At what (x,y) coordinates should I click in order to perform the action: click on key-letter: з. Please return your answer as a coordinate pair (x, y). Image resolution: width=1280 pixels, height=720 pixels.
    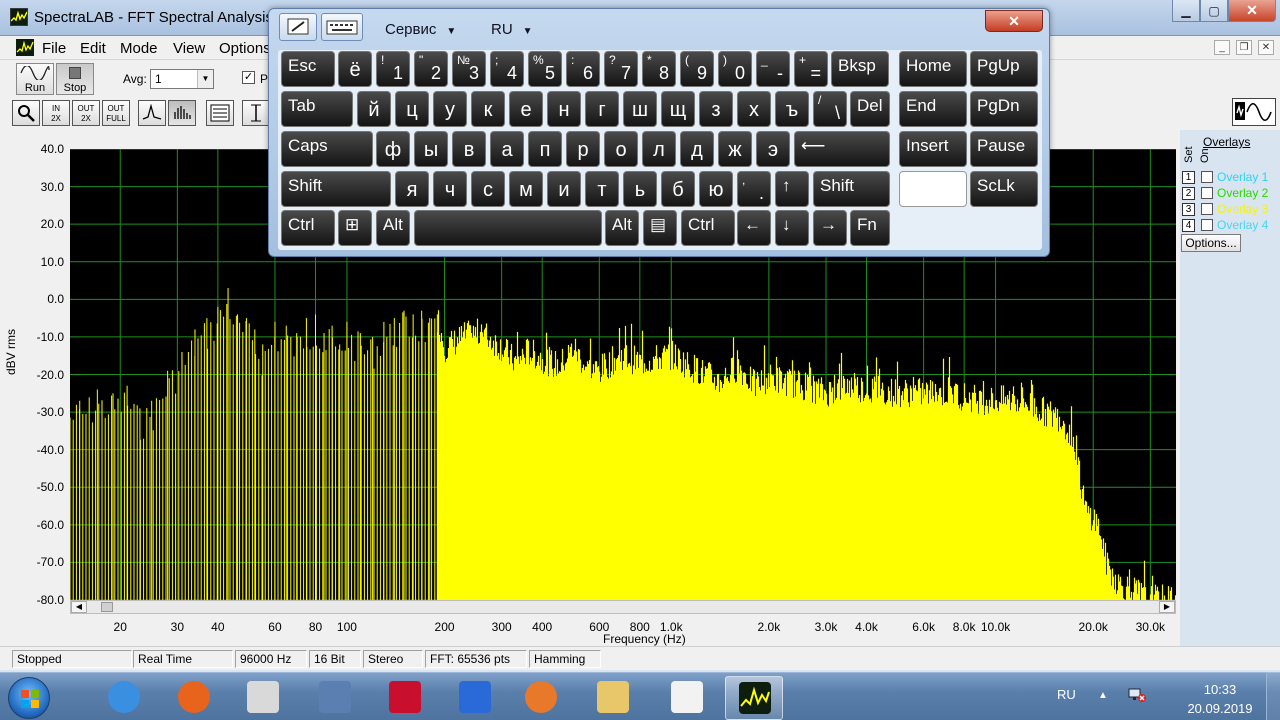
    Looking at the image, I should click on (716, 109).